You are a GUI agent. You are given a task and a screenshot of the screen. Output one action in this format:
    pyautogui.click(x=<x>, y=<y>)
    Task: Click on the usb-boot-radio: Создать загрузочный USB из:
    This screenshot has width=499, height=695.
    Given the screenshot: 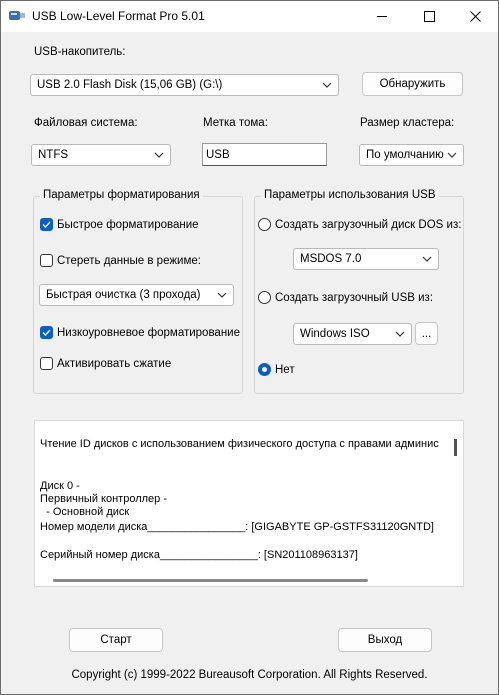 What is the action you would take?
    pyautogui.click(x=345, y=297)
    